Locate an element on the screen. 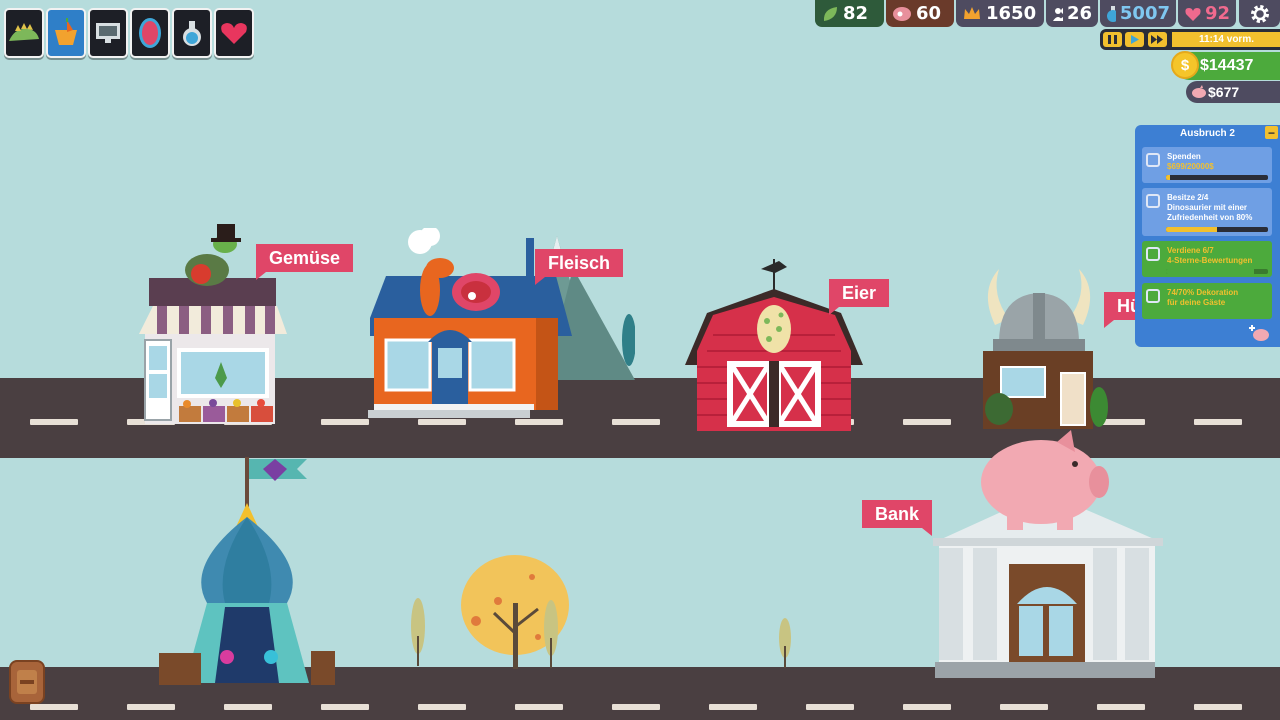 This screenshot has height=720, width=1280. monitor-icon is located at coordinates (108, 33).